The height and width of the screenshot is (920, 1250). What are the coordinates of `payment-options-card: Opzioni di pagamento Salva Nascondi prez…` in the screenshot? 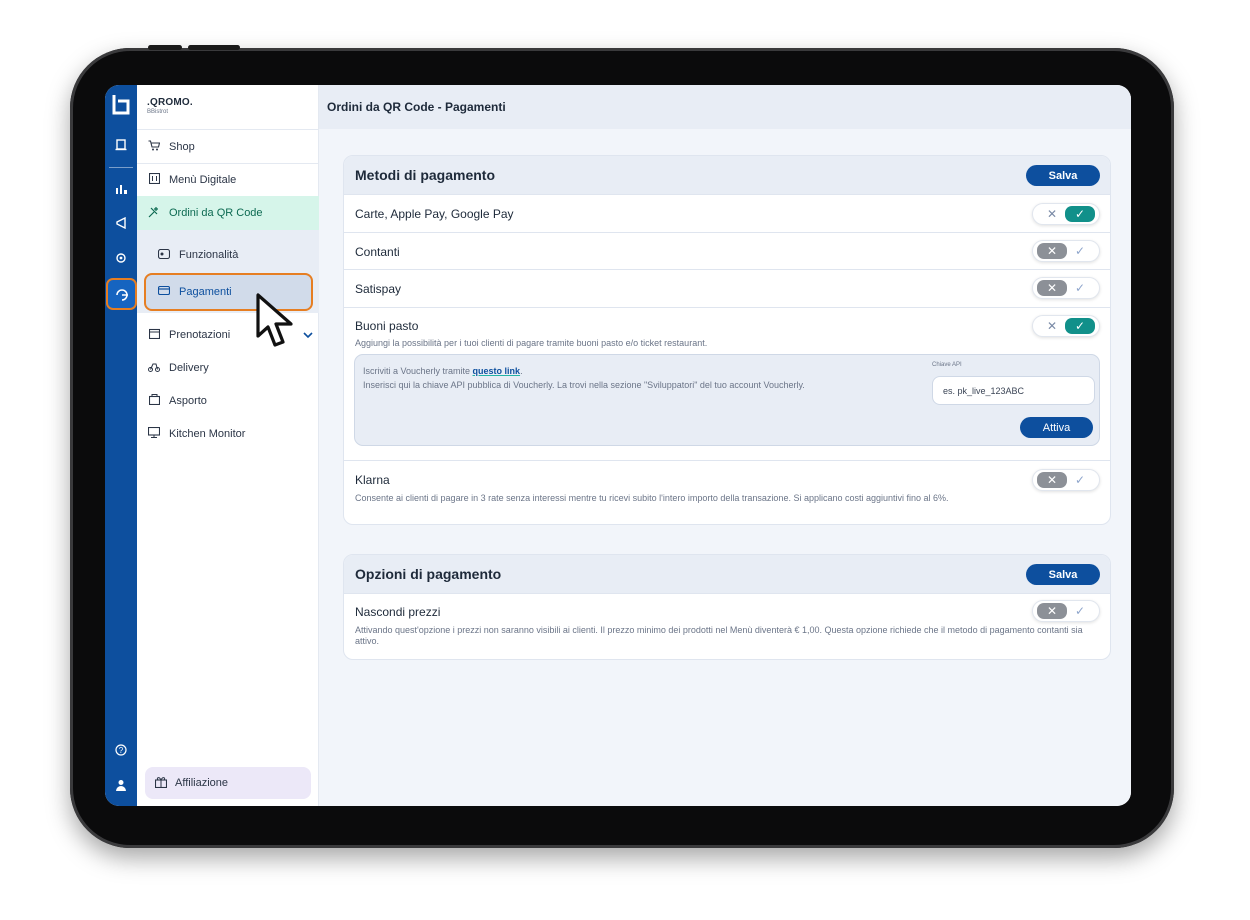 It's located at (727, 607).